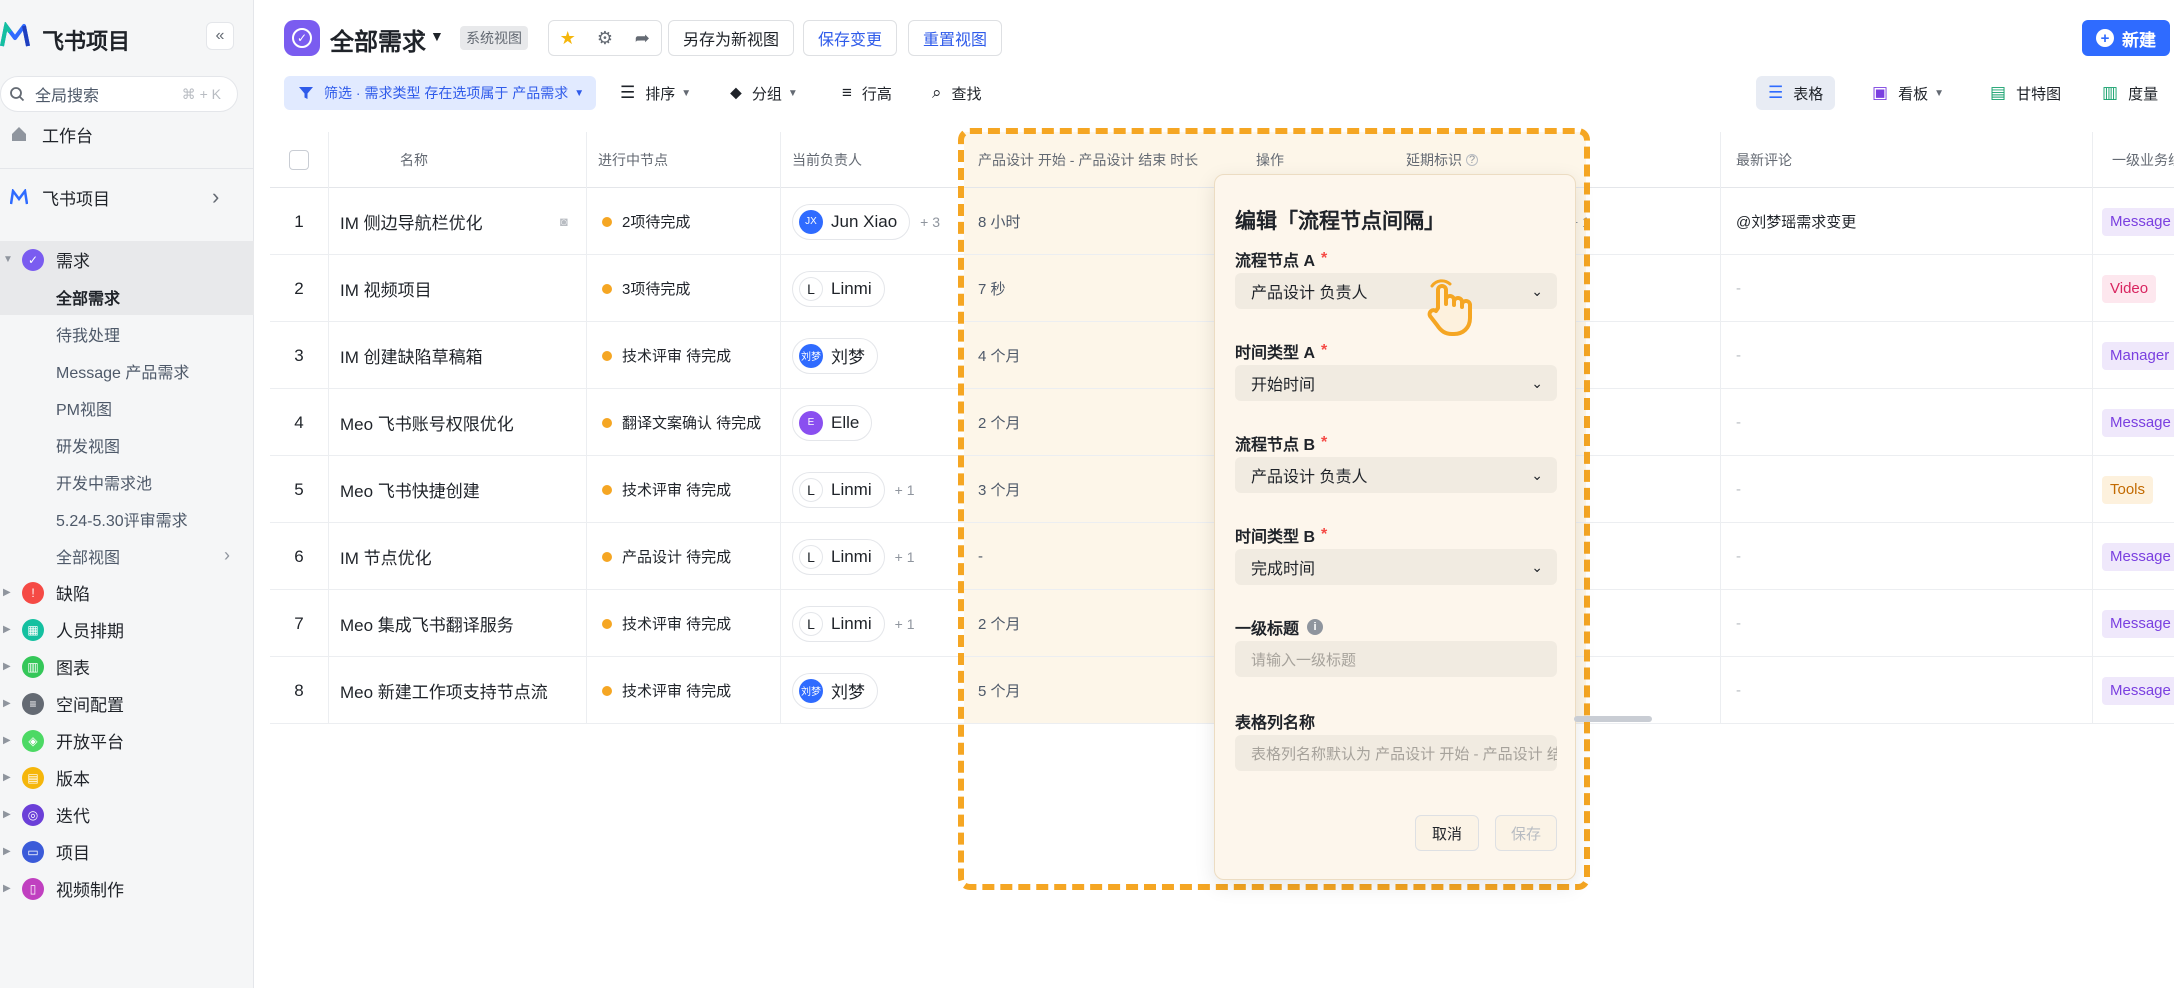 This screenshot has height=988, width=2174. What do you see at coordinates (683, 489) in the screenshot?
I see `progress-node: 技术评审 待完成` at bounding box center [683, 489].